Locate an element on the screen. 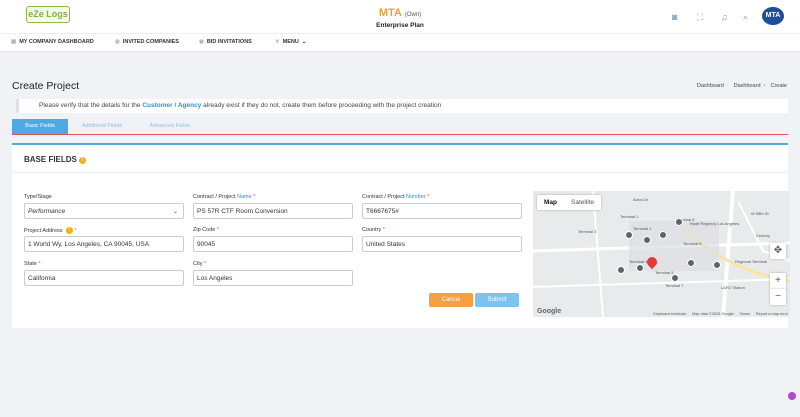 The width and height of the screenshot is (800, 417). type-stage-select: Performance ⌄ is located at coordinates (104, 211).